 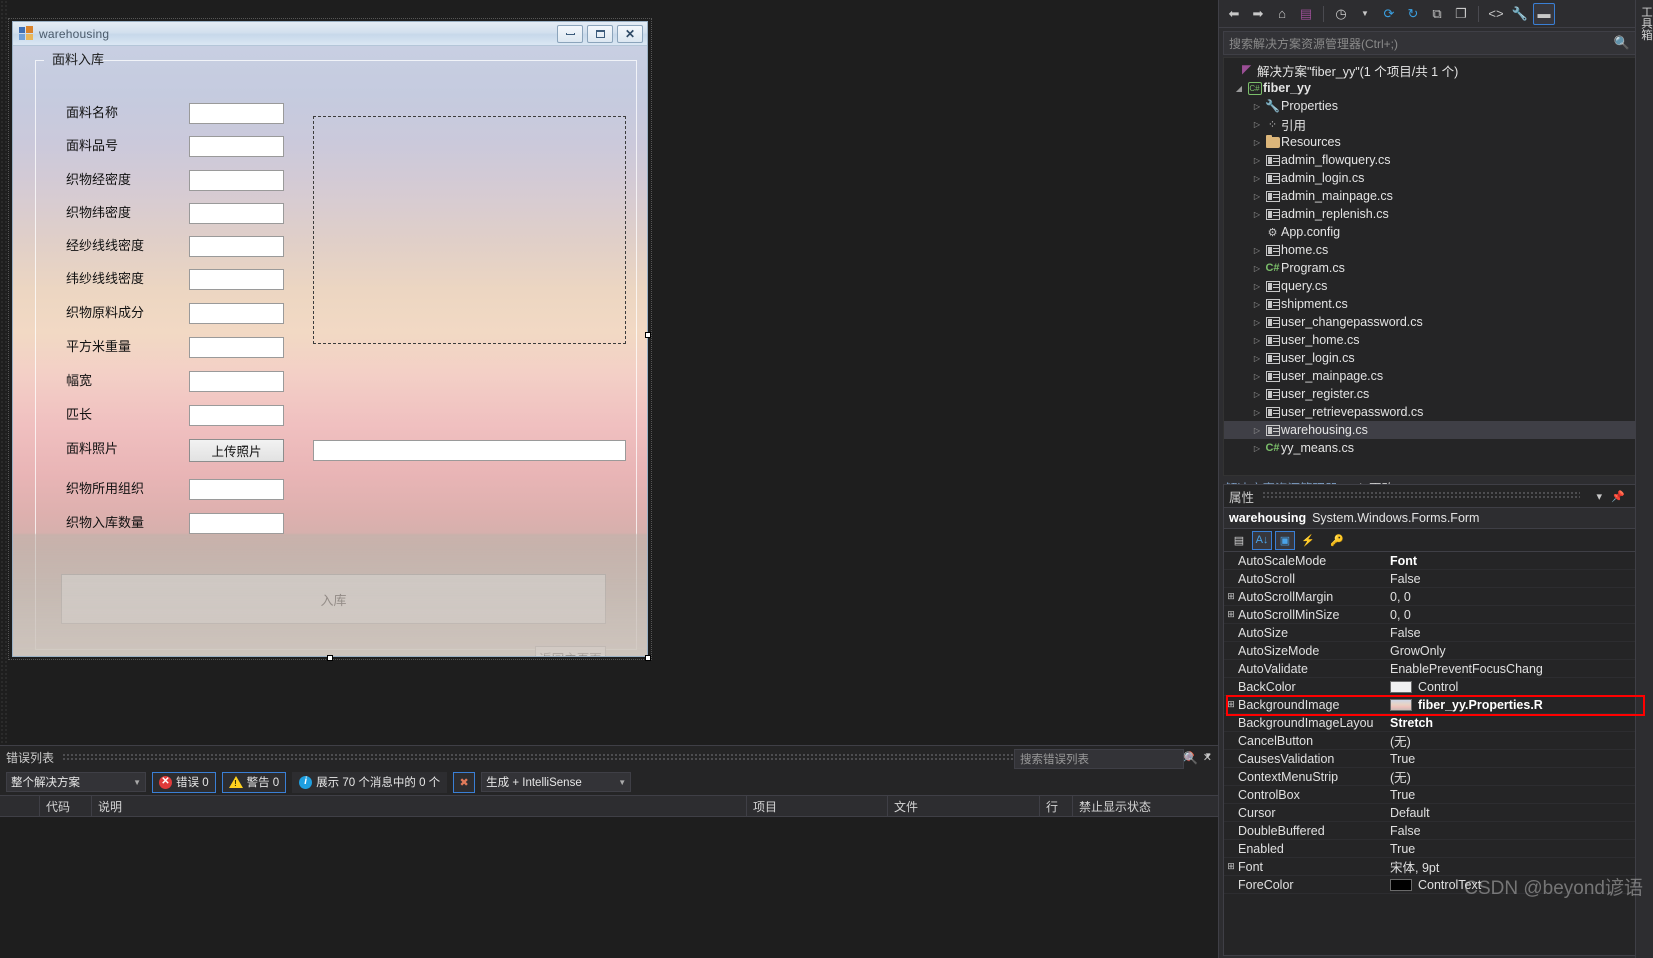 I want to click on property-row: CausesValidation True, so click(x=1436, y=759).